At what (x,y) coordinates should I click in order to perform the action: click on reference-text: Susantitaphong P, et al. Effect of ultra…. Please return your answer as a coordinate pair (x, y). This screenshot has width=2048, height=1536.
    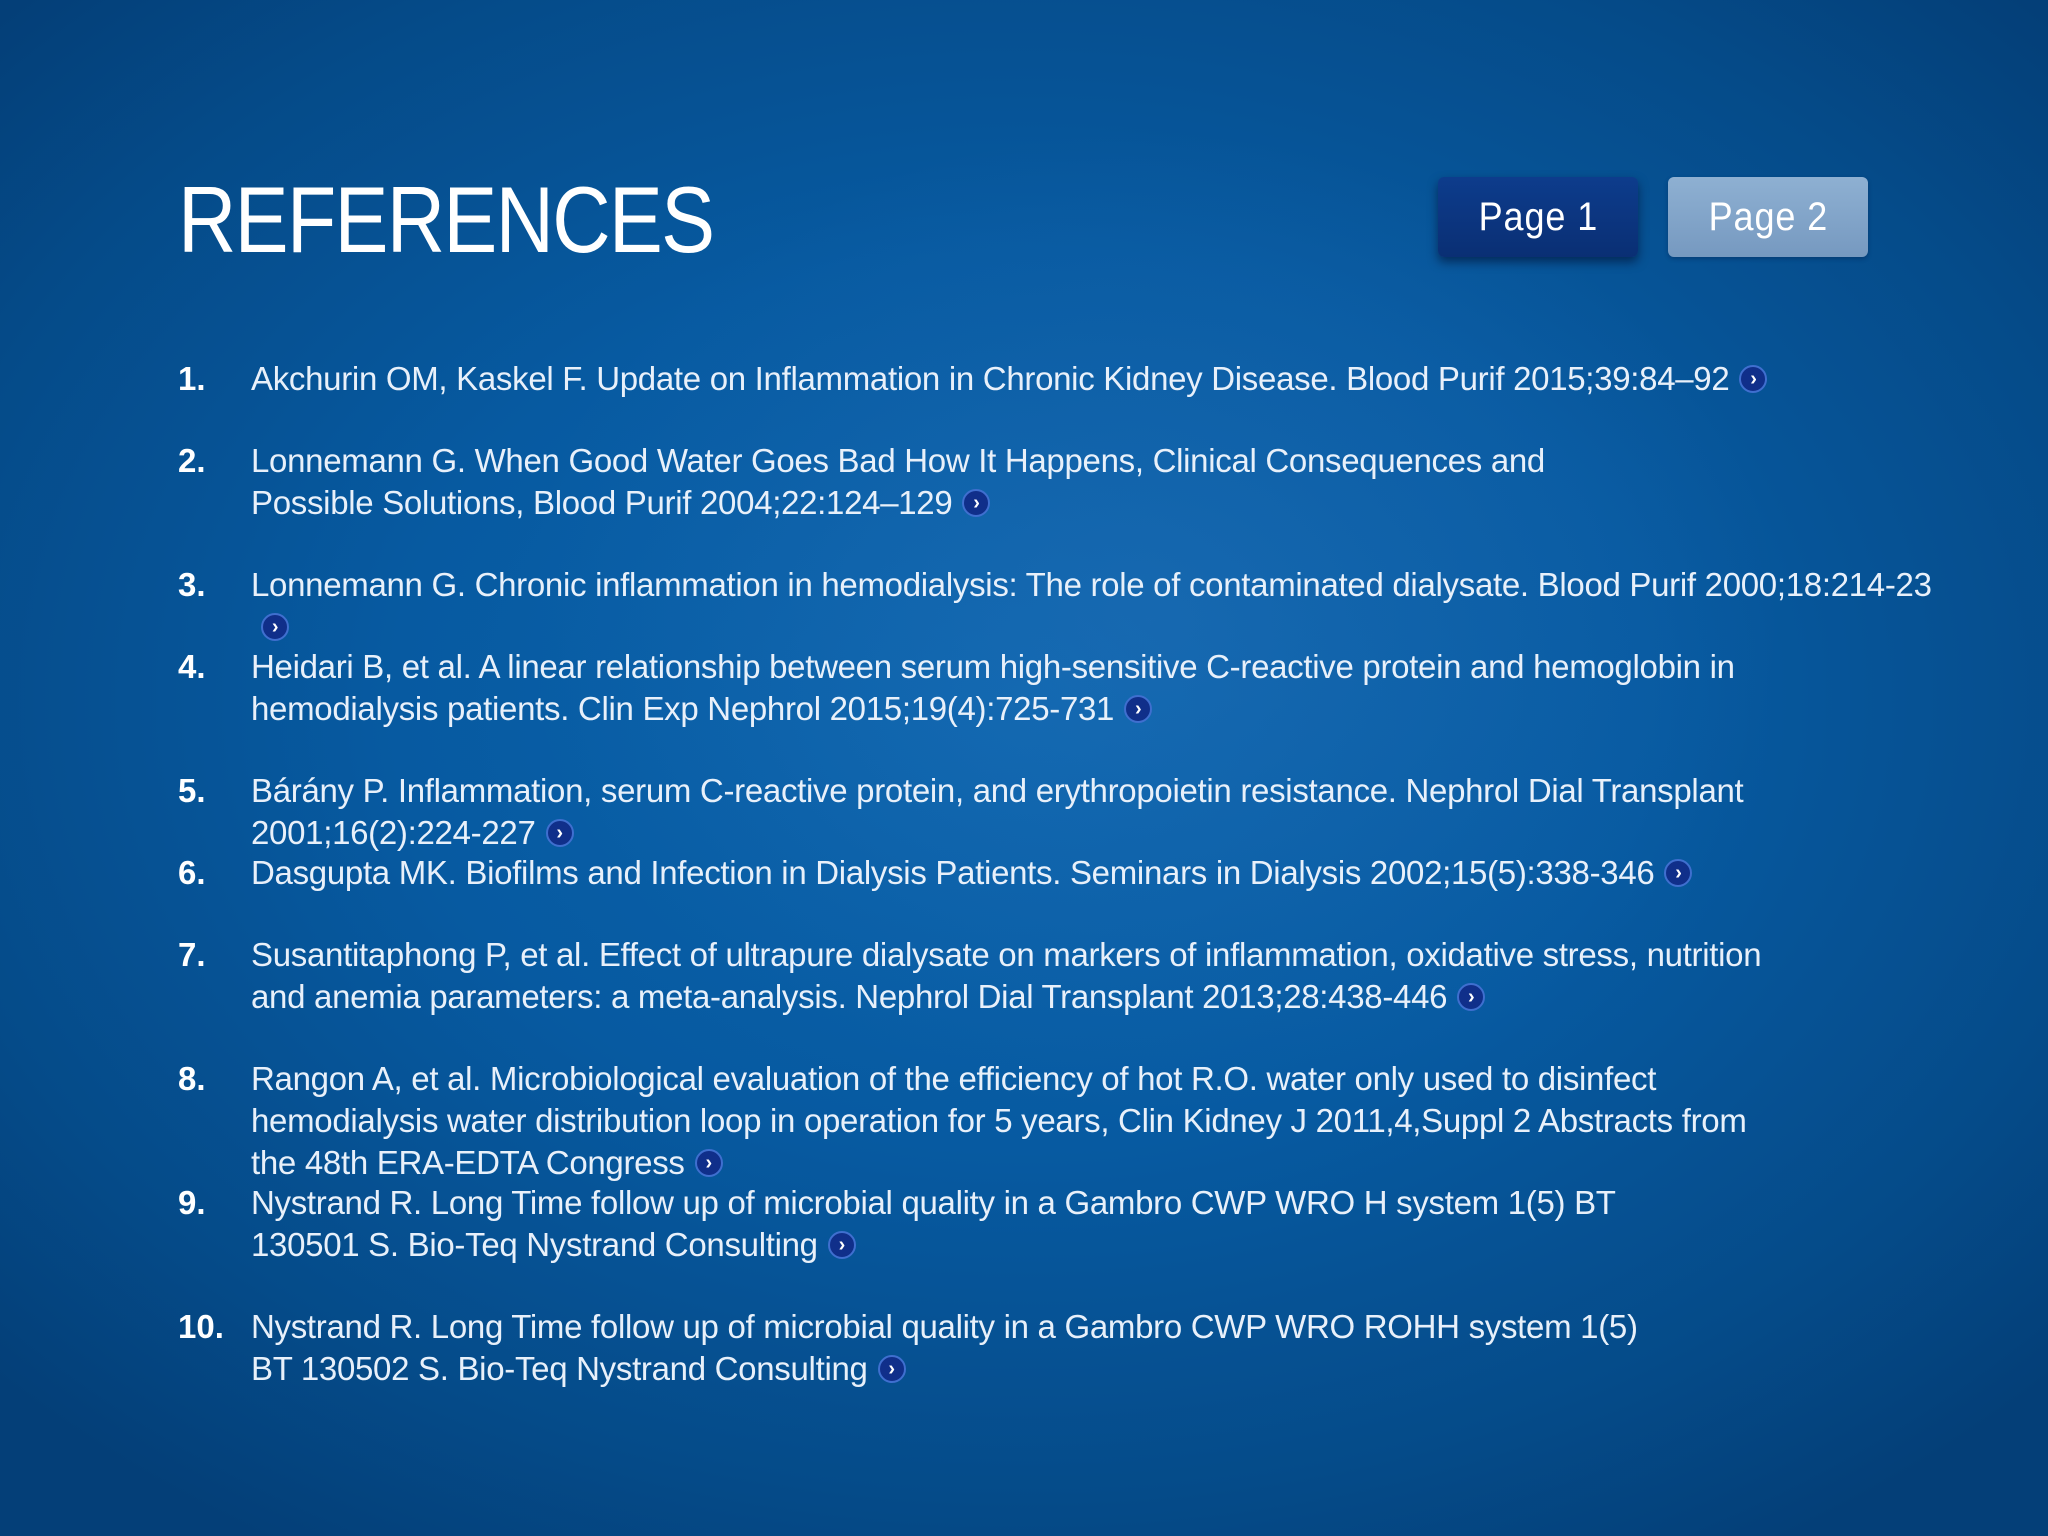
    Looking at the image, I should click on (1006, 975).